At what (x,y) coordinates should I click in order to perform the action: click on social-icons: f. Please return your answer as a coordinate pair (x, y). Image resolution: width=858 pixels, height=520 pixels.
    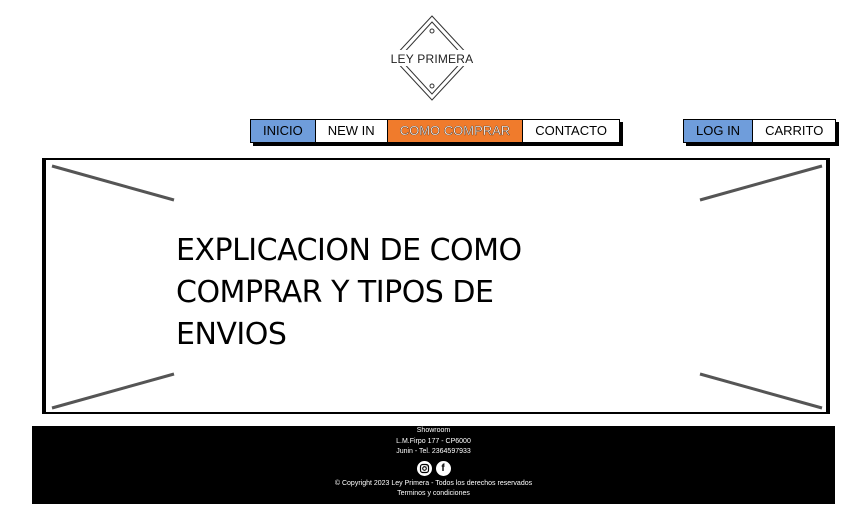
    Looking at the image, I should click on (433, 468).